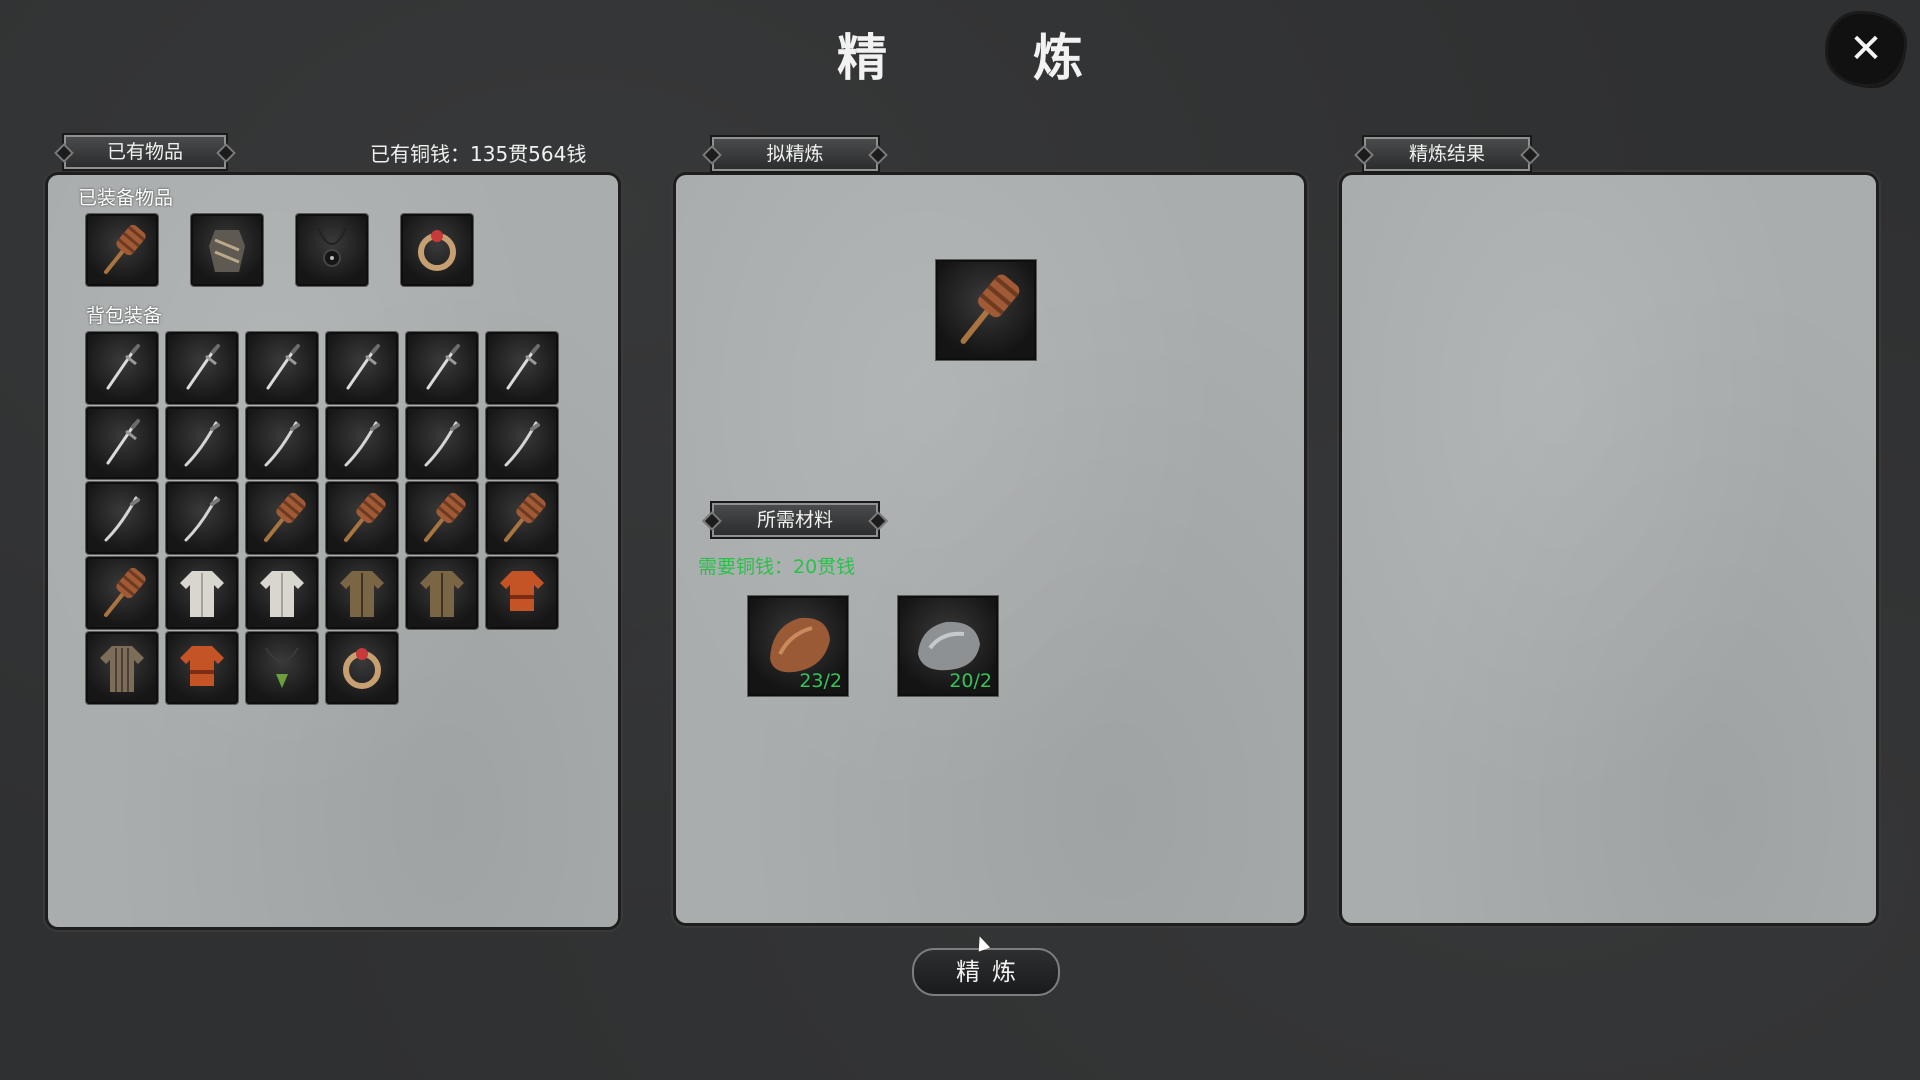 The height and width of the screenshot is (1080, 1920). I want to click on page-title: 精 炼, so click(984, 58).